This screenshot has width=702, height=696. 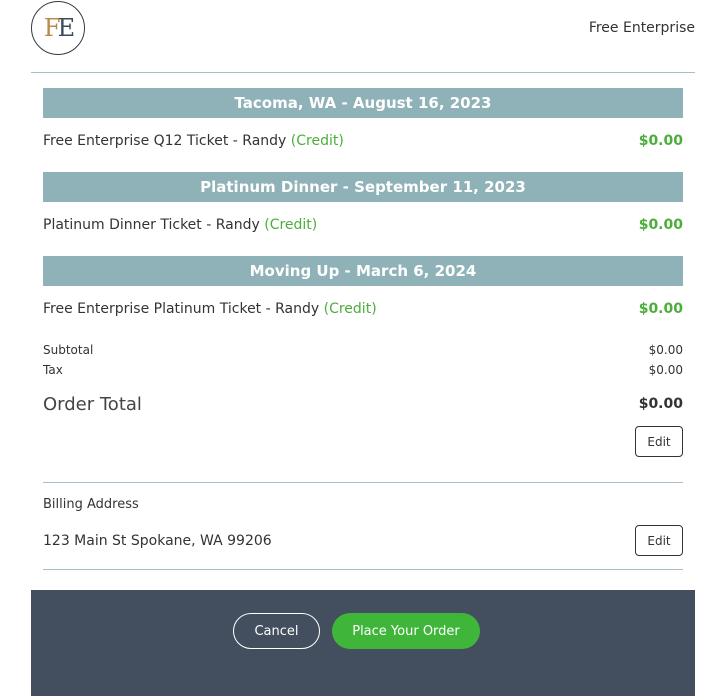 I want to click on place-order-button: Place Your Order, so click(x=406, y=631).